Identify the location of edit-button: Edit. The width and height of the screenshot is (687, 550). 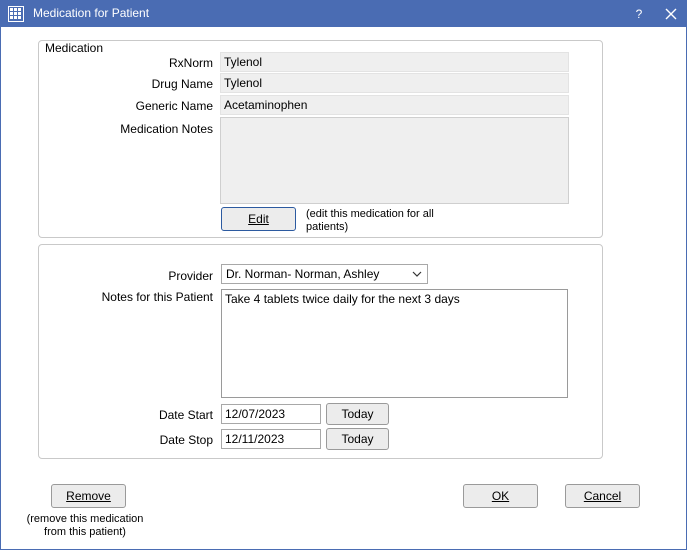
(258, 219).